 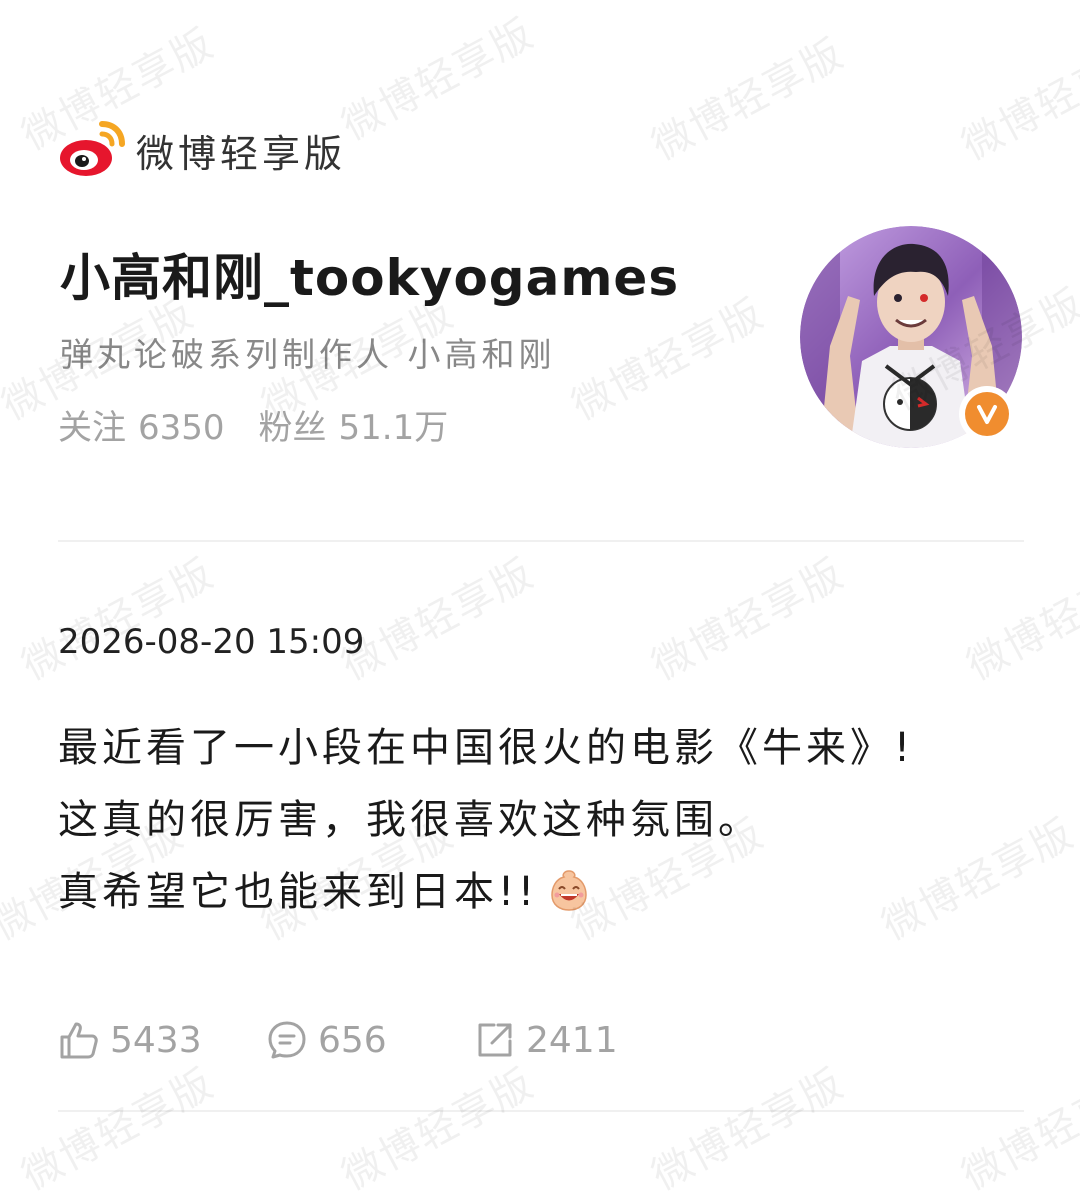 I want to click on verified-v-icon, so click(x=987, y=414).